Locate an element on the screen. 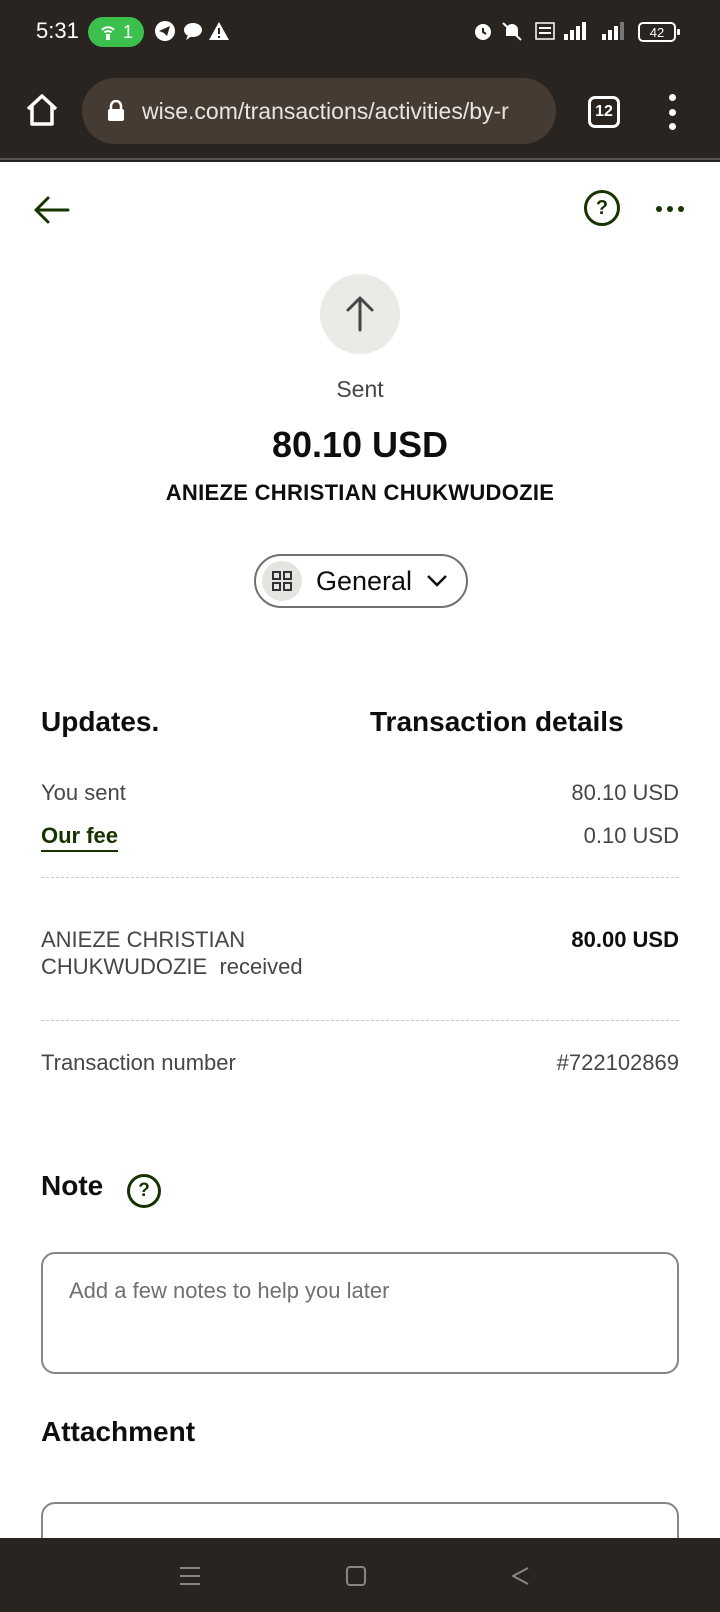  received-name-line2: CHUKWUDOZIE is located at coordinates (124, 966).